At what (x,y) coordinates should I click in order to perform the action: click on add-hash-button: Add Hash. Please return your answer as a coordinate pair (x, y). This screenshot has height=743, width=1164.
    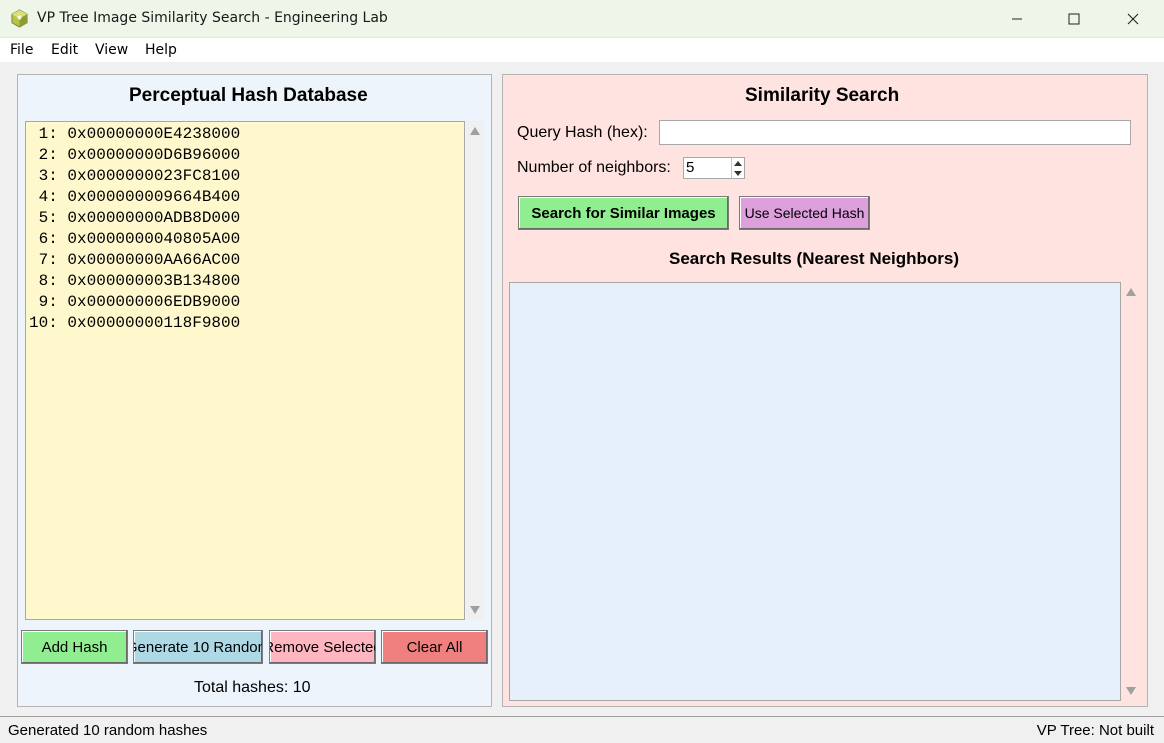
    Looking at the image, I should click on (74, 647).